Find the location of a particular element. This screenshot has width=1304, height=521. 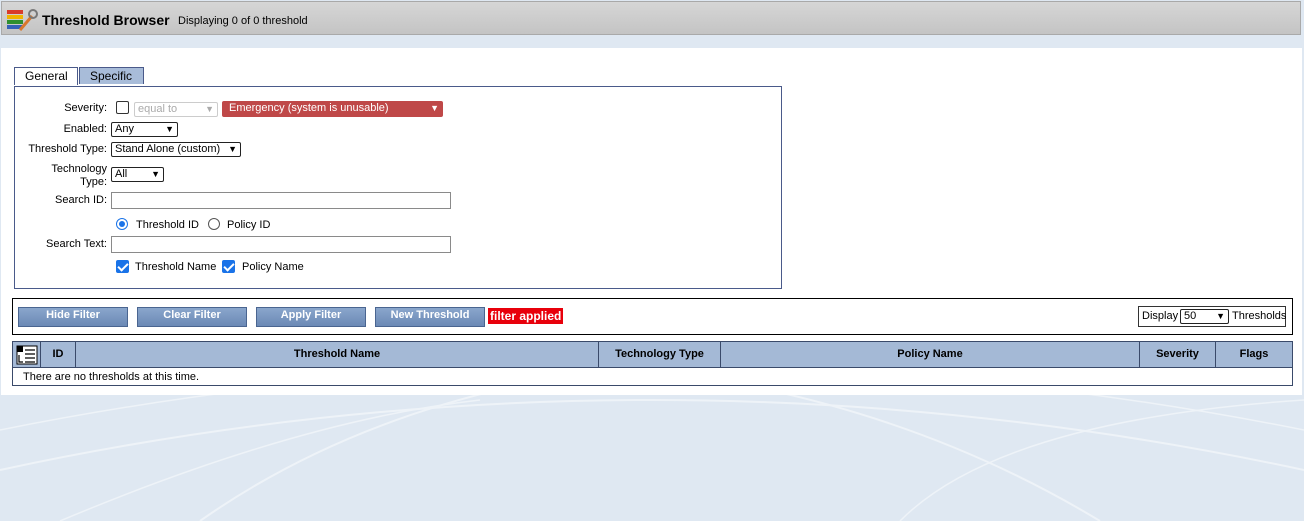

search-id-label: Search ID: is located at coordinates (81, 200).